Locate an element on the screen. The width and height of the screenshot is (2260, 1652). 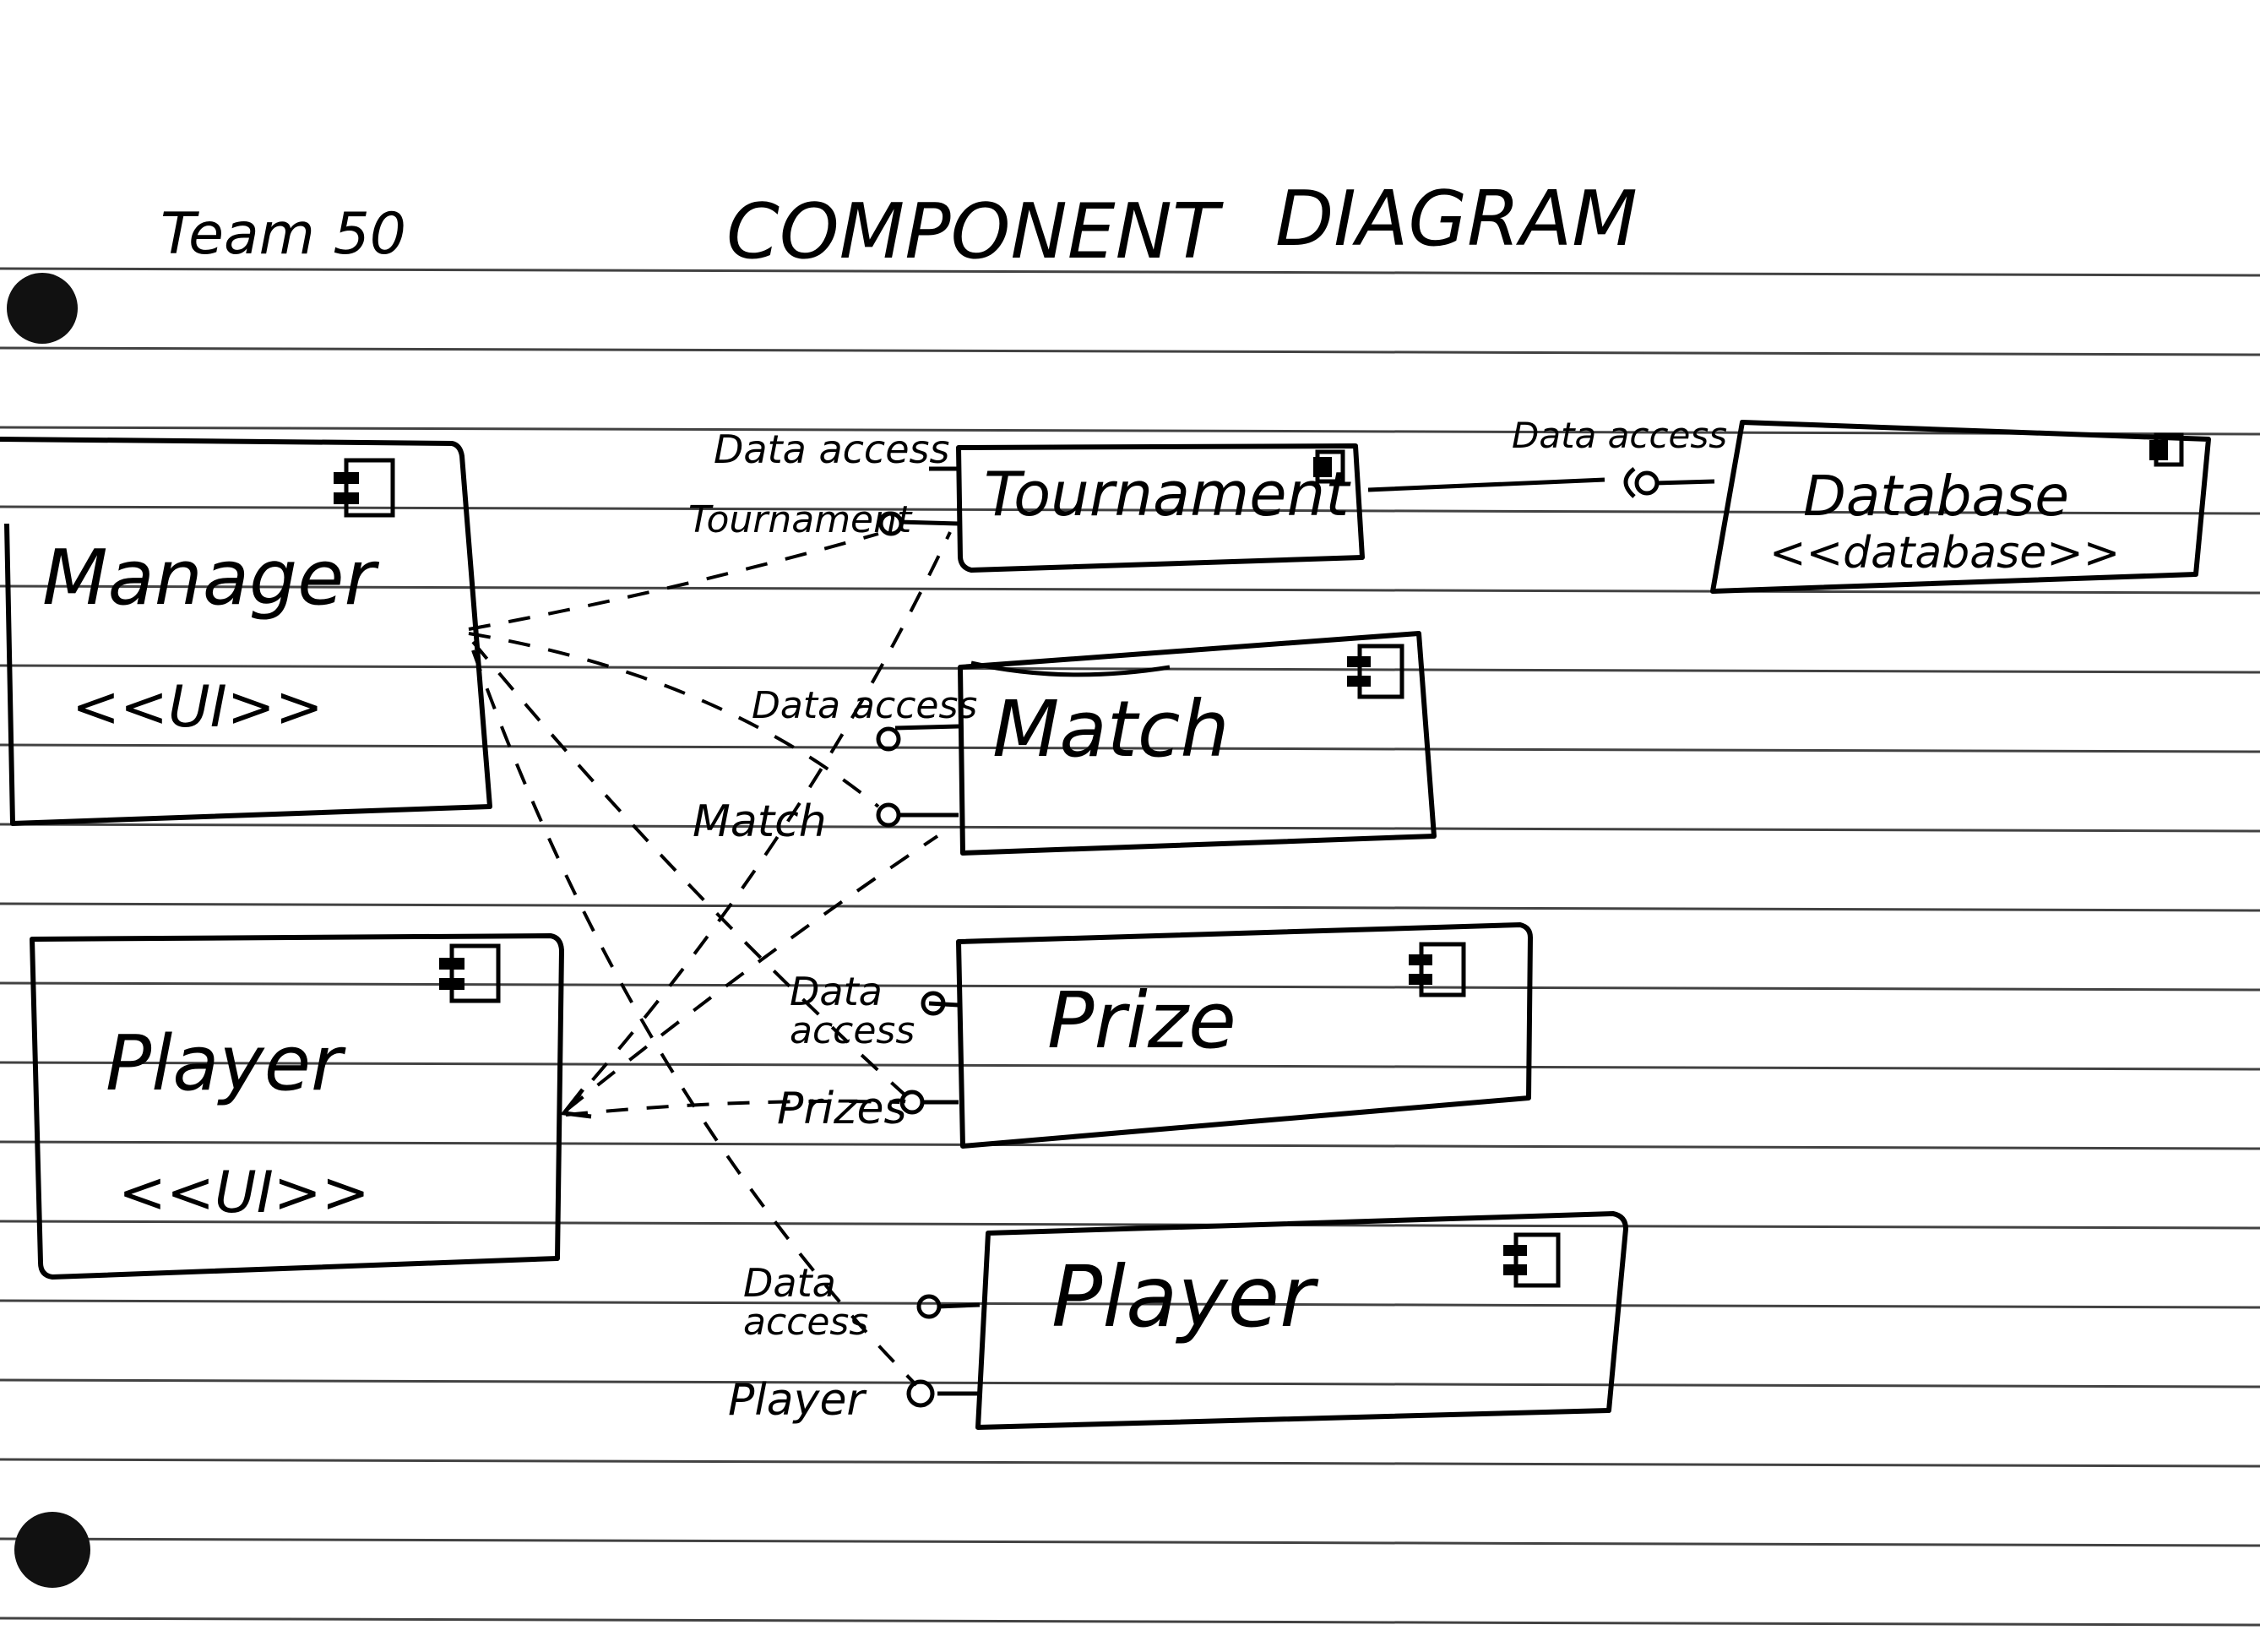
component-name: Database is located at coordinates (1936, 497).